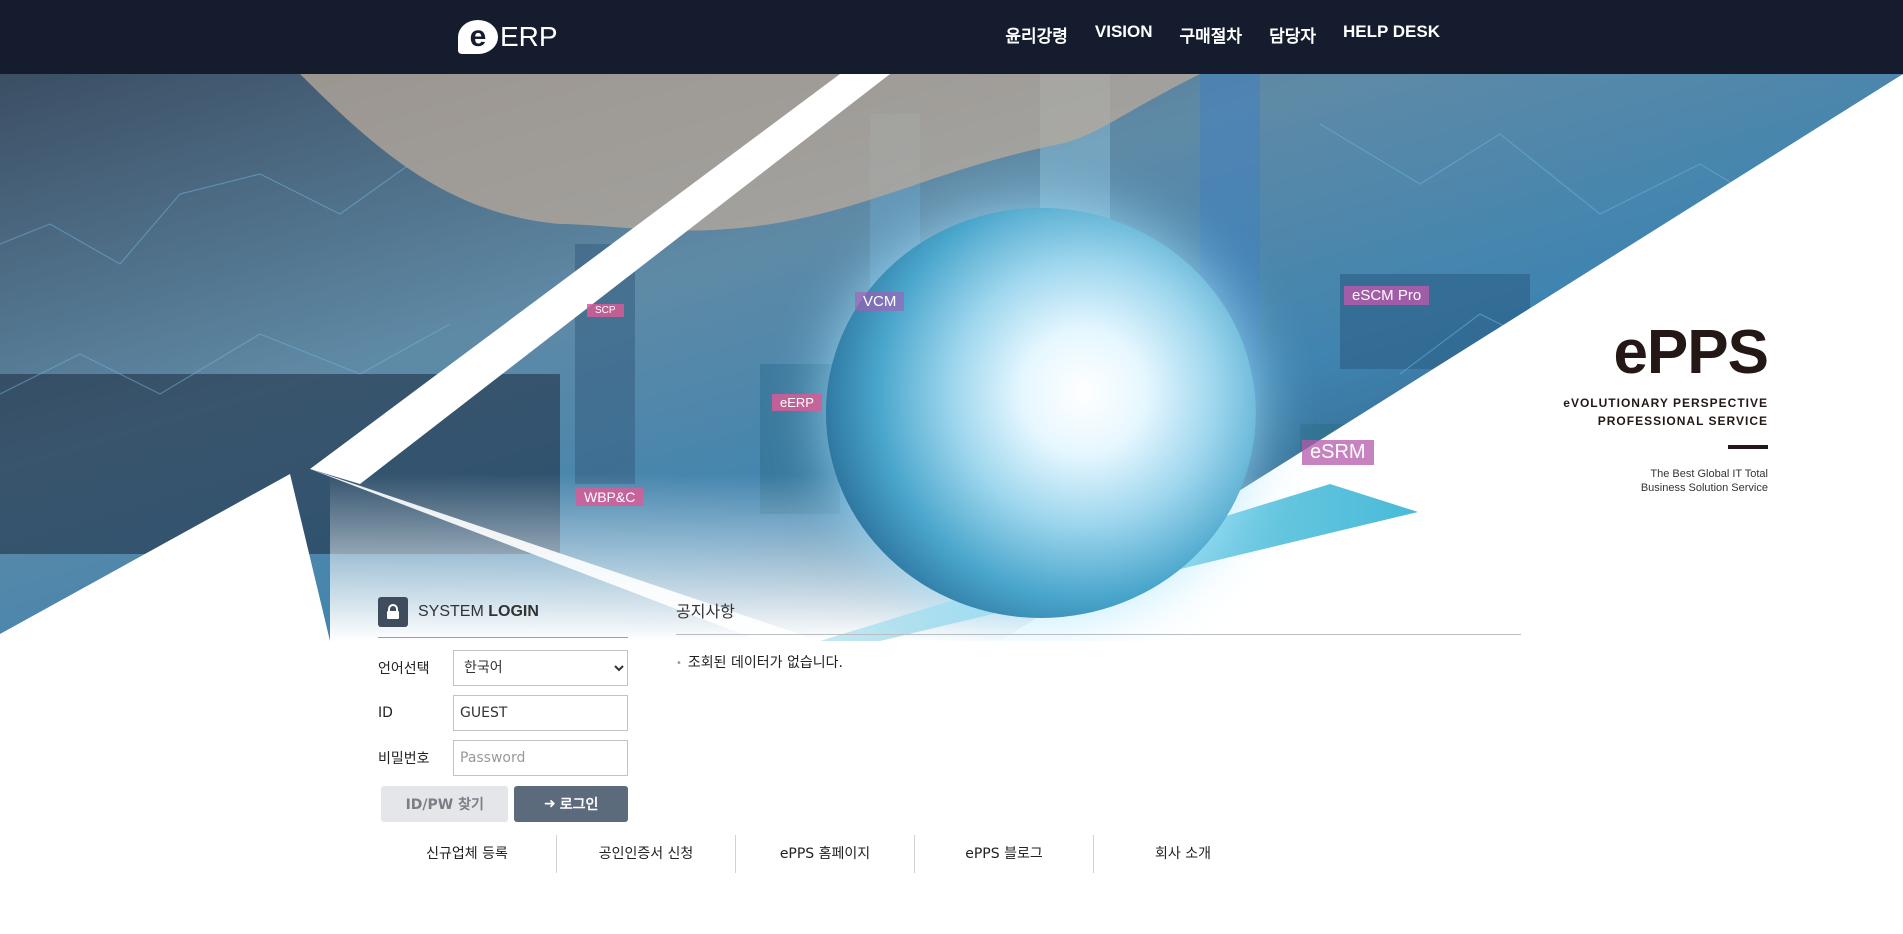 The width and height of the screenshot is (1903, 934). I want to click on brand-sub-line1: eVOLUTIONARY PERSPECTIVE, so click(1665, 403).